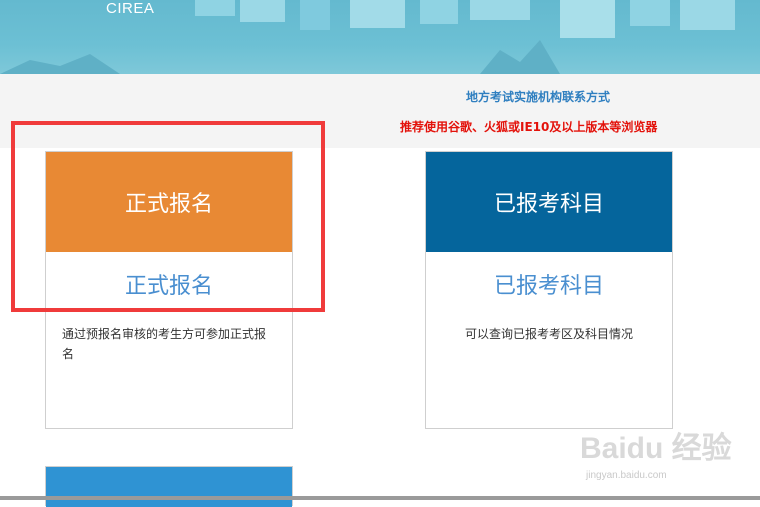  Describe the element at coordinates (169, 284) in the screenshot. I see `formal-registration-link: 正式报名` at that location.